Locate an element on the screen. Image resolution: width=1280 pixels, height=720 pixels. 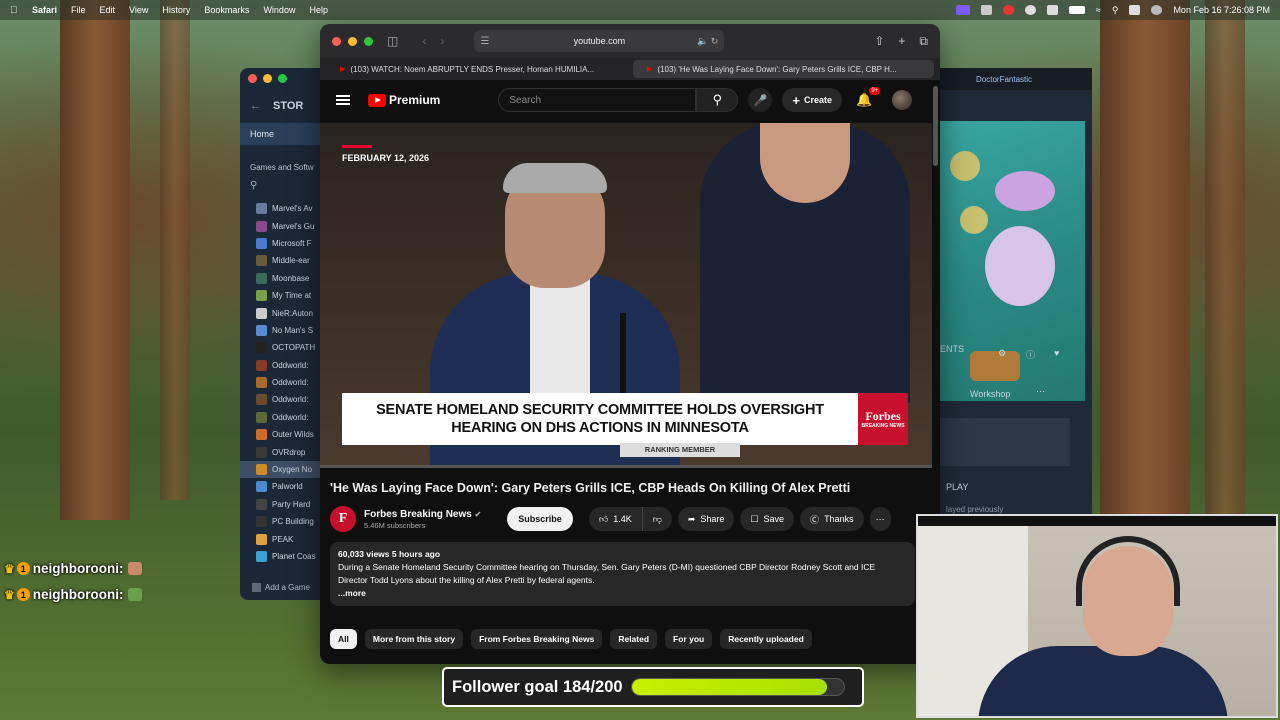
share-icon: ⇧ is located at coordinates (879, 41).